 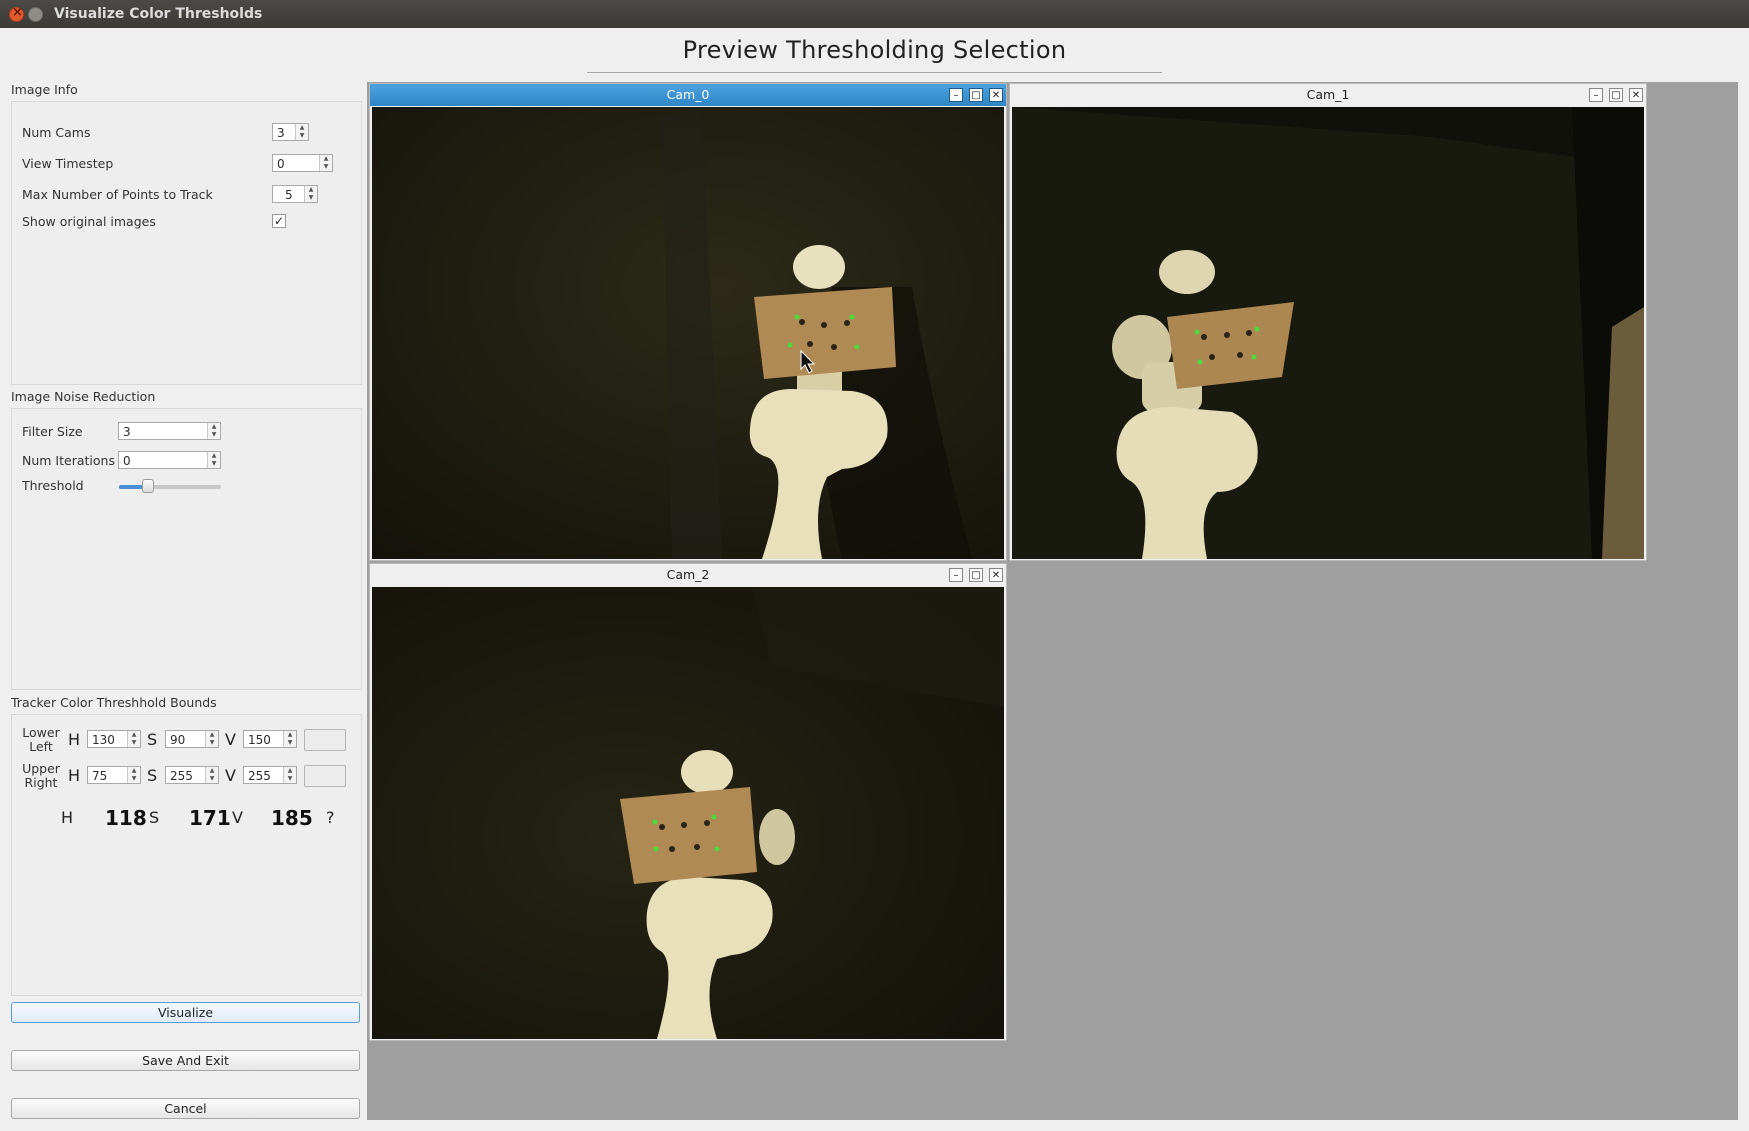 I want to click on image-info-group-label: Image Info, so click(x=44, y=89).